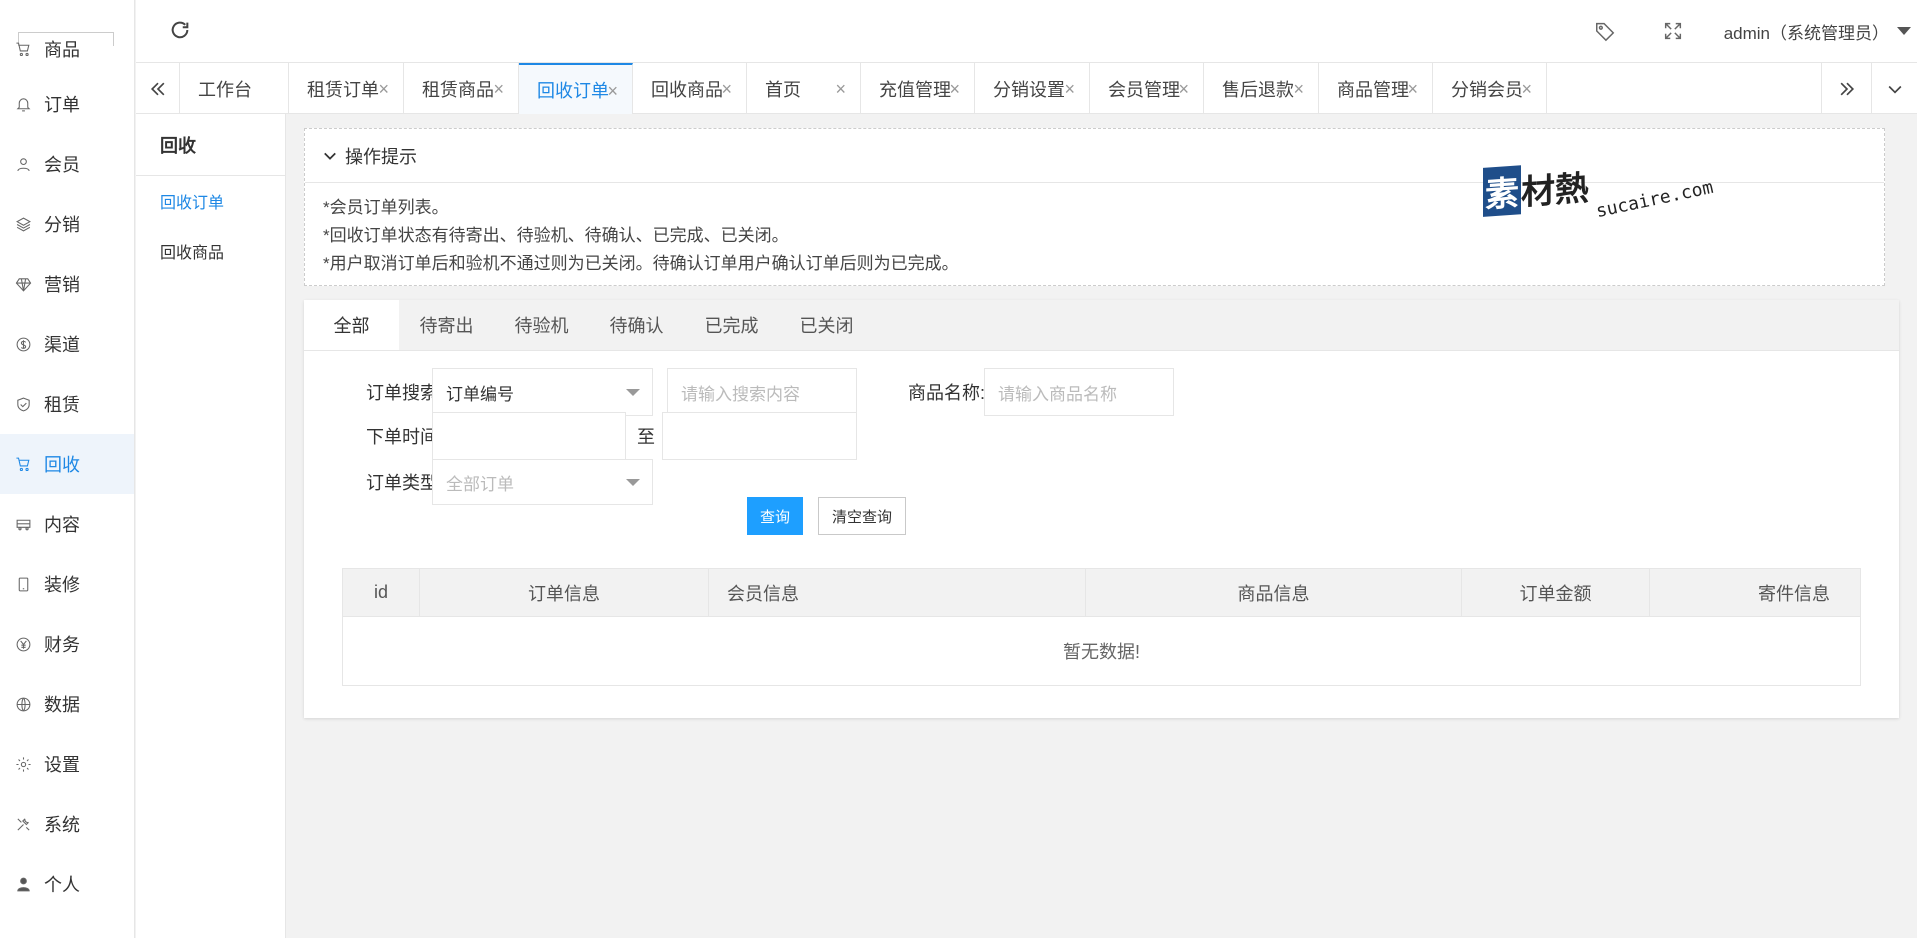 This screenshot has width=1917, height=938. I want to click on page-tab: 商品管理 ×, so click(1376, 88).